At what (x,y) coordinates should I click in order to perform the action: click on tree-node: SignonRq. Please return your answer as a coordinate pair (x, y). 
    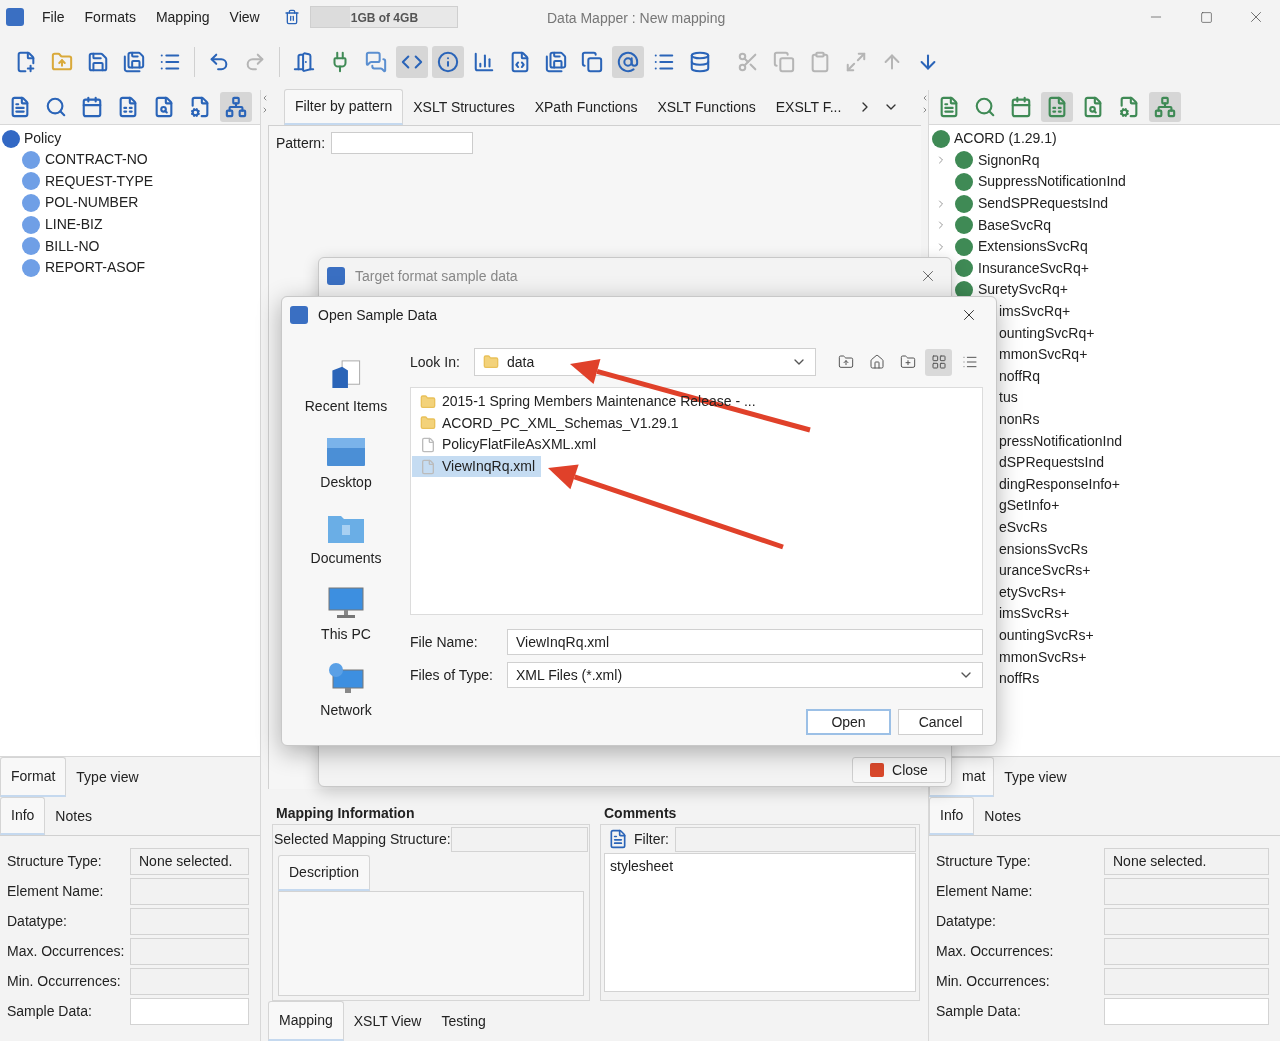
    Looking at the image, I should click on (1009, 160).